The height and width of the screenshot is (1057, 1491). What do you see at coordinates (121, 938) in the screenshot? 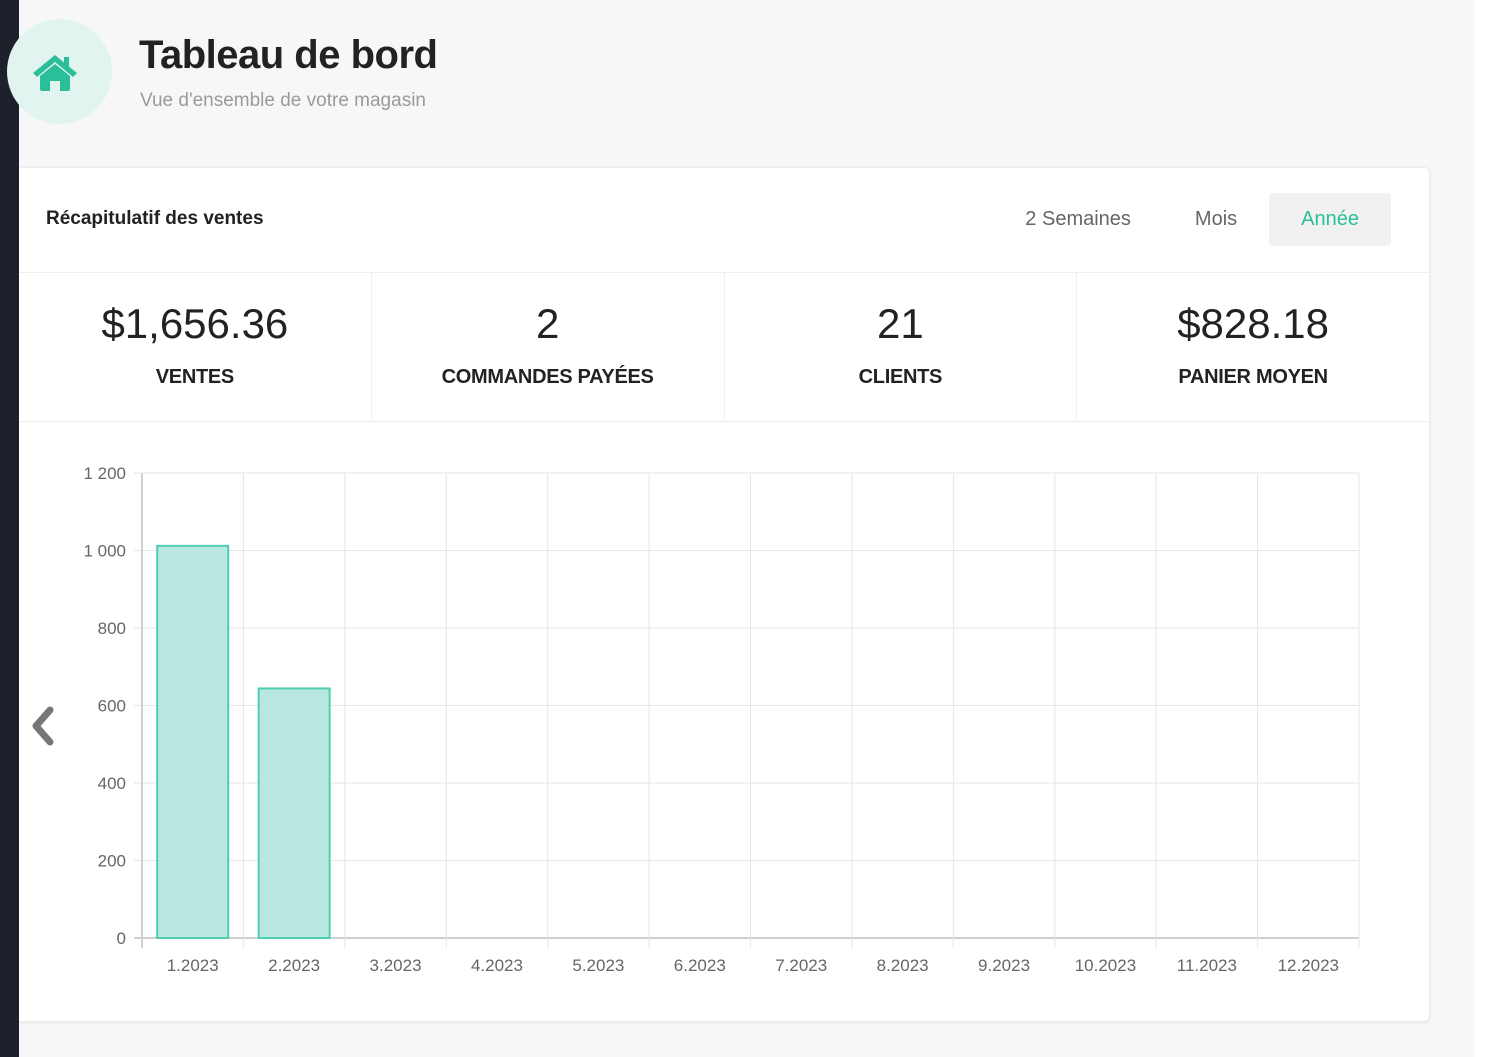
I see `y-tick-label: 0` at bounding box center [121, 938].